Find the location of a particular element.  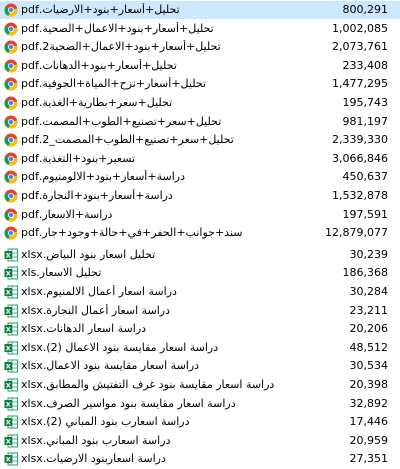

file-size: 30,239 is located at coordinates (369, 254).